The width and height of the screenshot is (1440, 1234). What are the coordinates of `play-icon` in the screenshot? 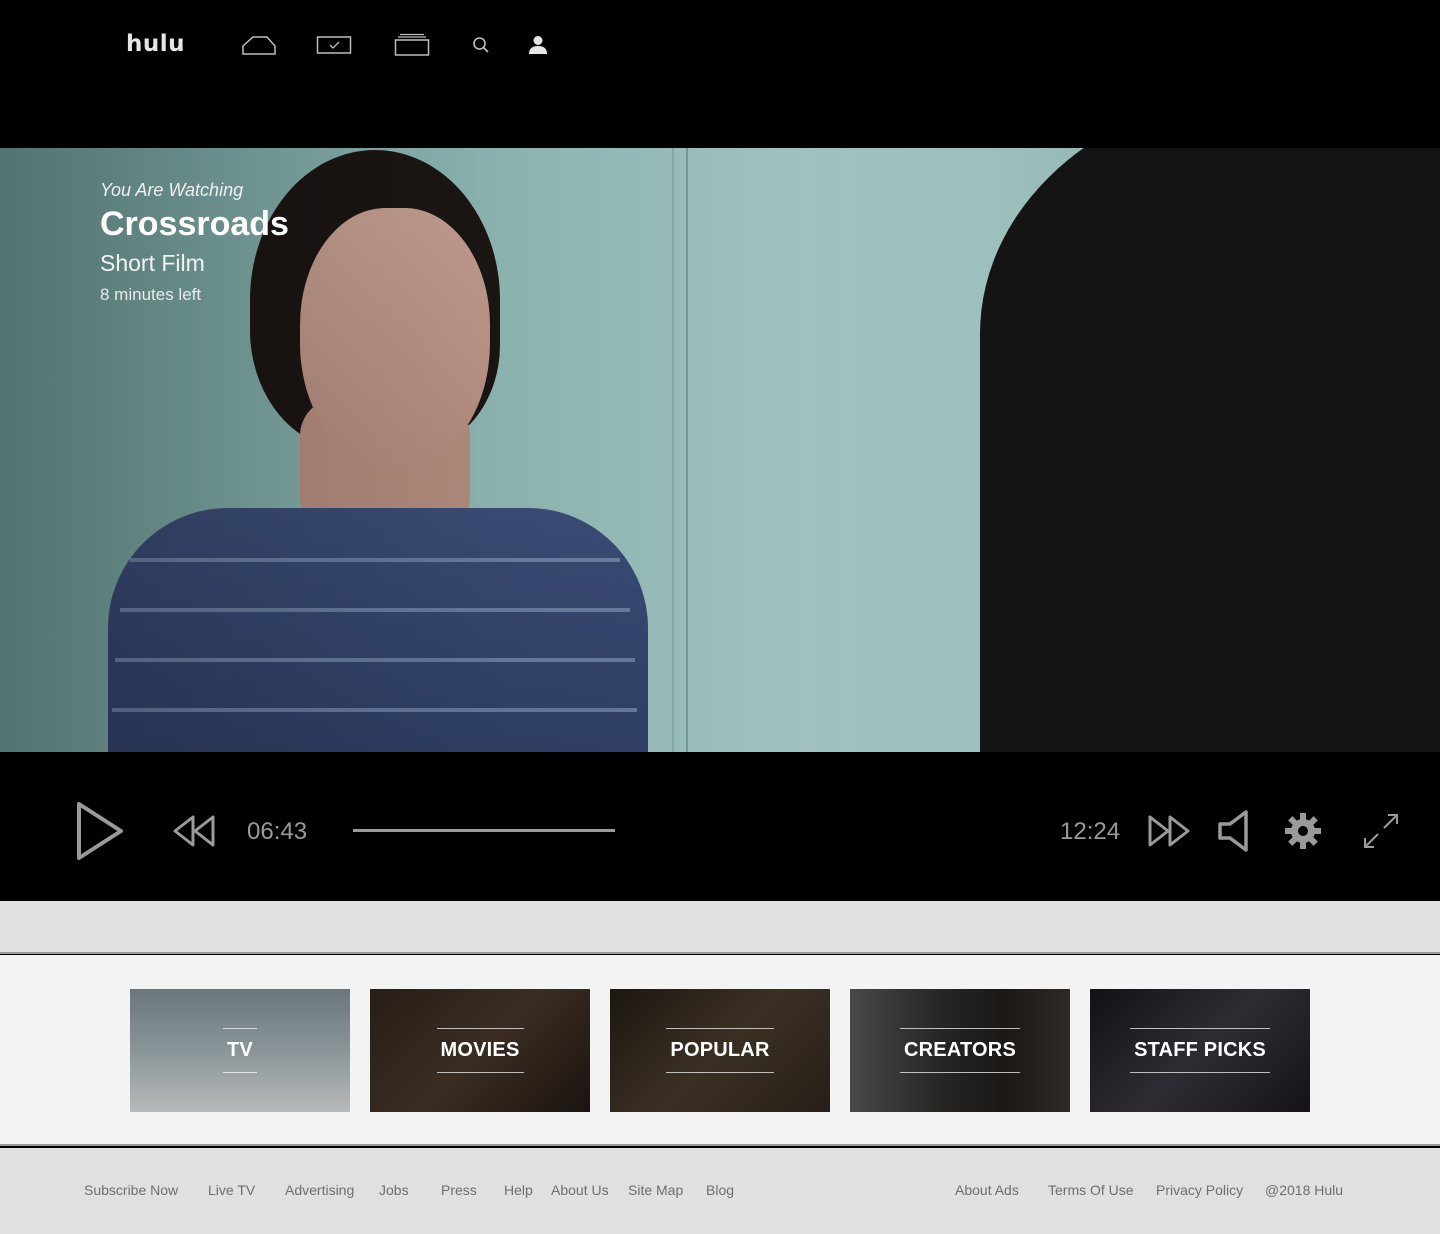 It's located at (100, 831).